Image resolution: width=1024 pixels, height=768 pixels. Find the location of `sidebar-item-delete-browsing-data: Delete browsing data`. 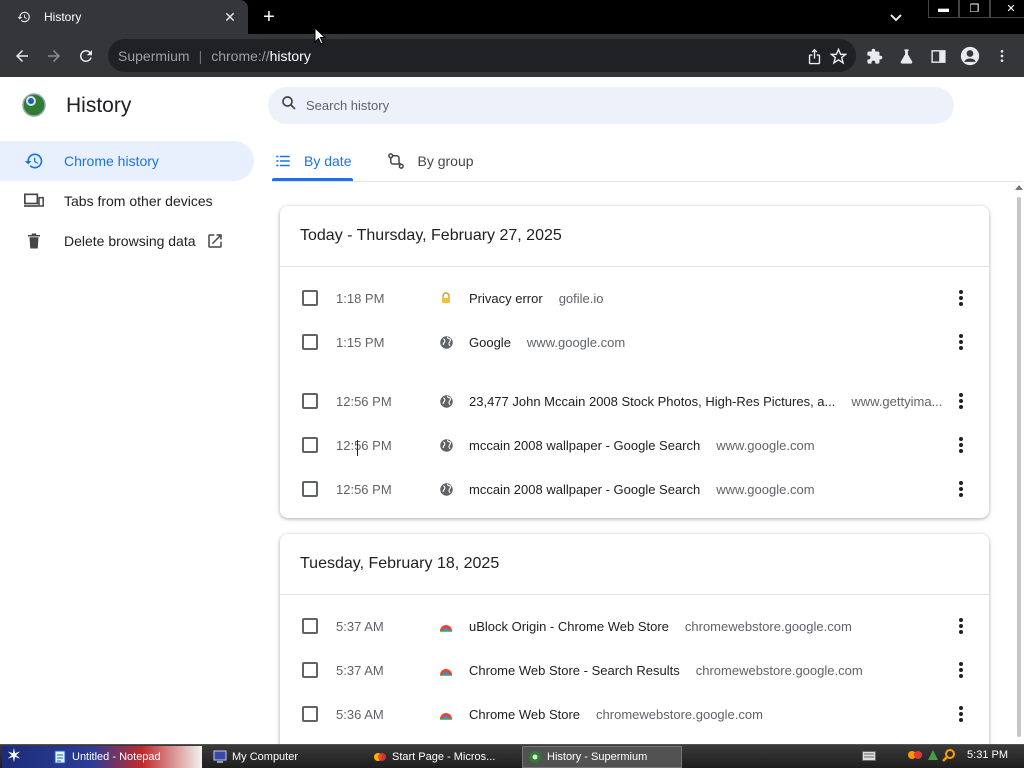

sidebar-item-delete-browsing-data: Delete browsing data is located at coordinates (127, 241).